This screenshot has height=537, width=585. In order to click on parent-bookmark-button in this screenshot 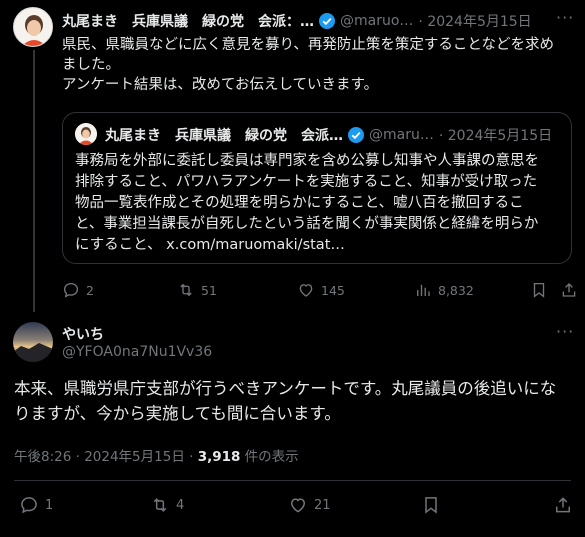, I will do `click(539, 290)`.